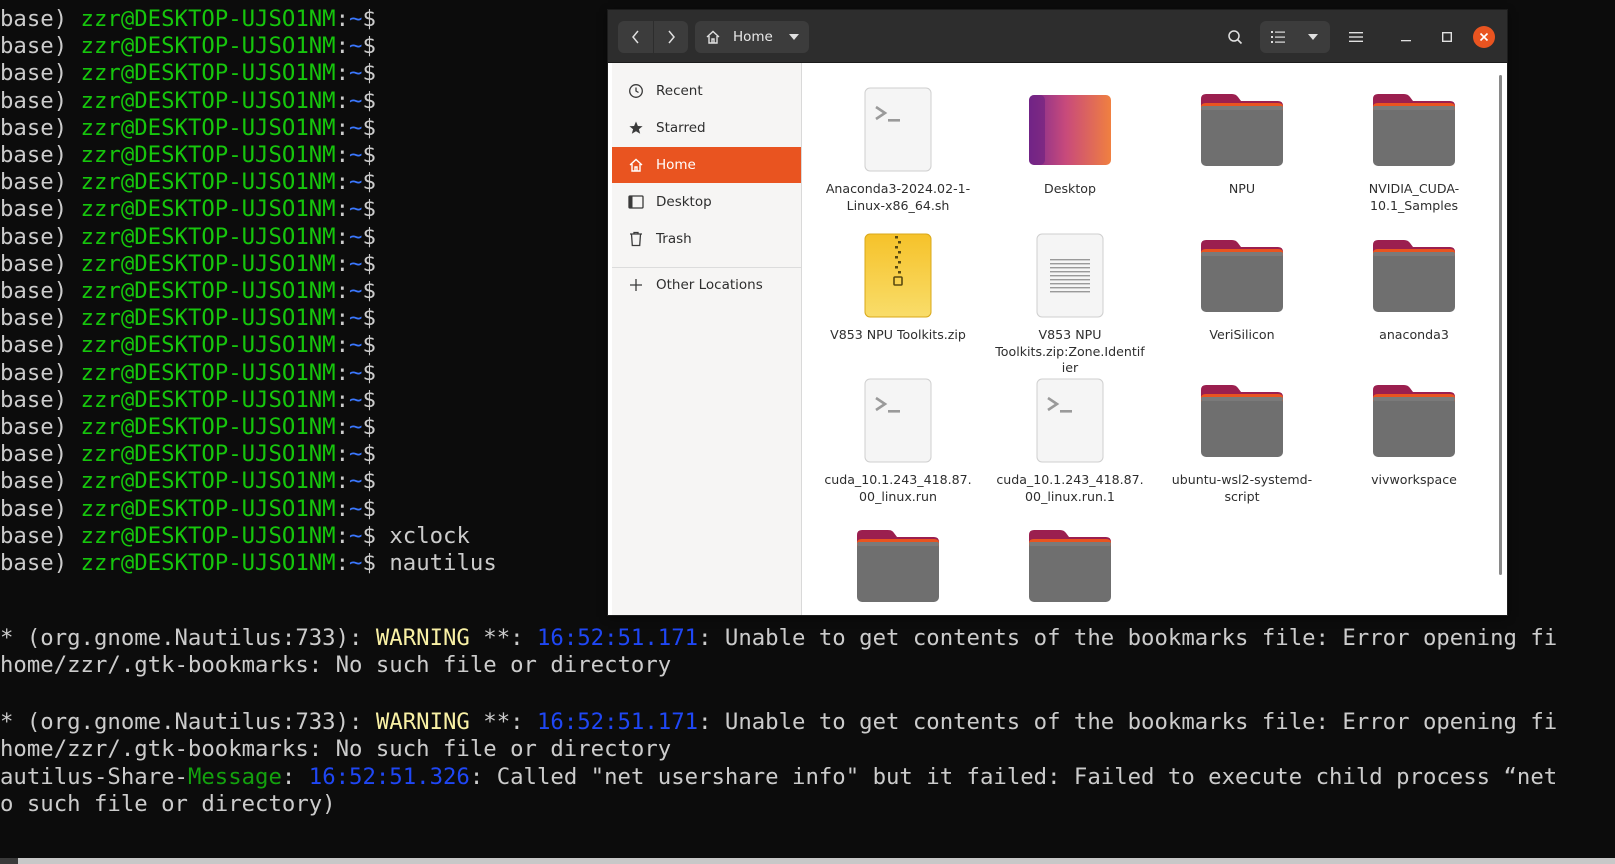 The image size is (1615, 864). Describe the element at coordinates (1484, 37) in the screenshot. I see `close-button` at that location.